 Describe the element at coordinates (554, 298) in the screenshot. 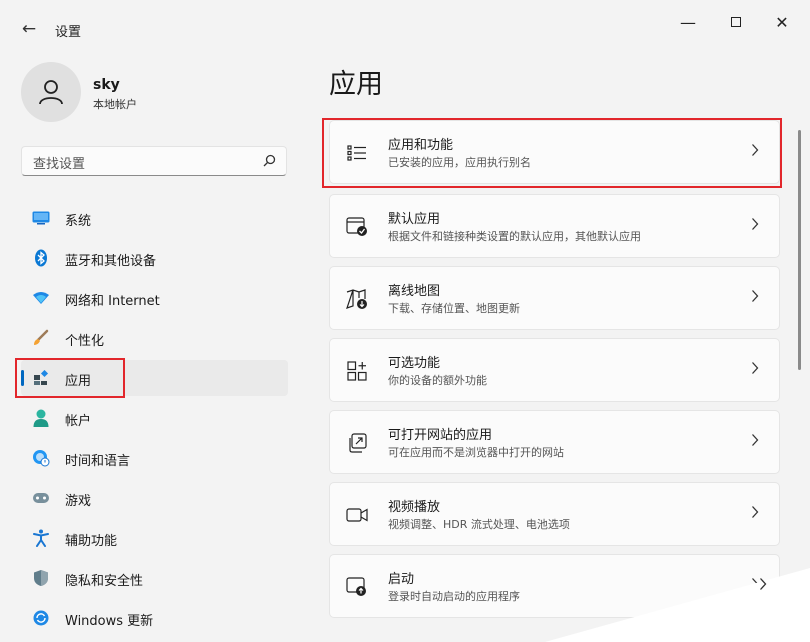

I see `card-offline-maps: 离线地图 下载、存储位置、地图更新` at that location.